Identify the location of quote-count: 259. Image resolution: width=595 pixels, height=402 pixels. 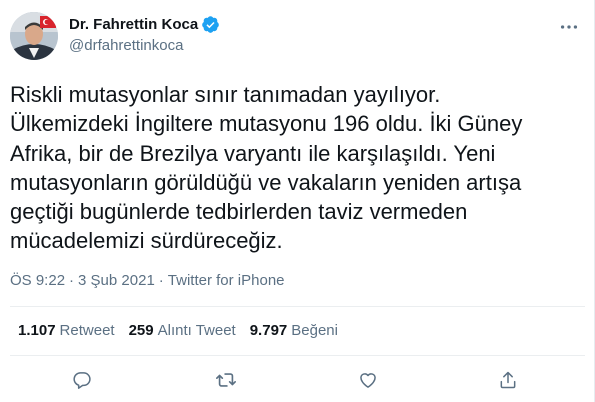
(141, 330).